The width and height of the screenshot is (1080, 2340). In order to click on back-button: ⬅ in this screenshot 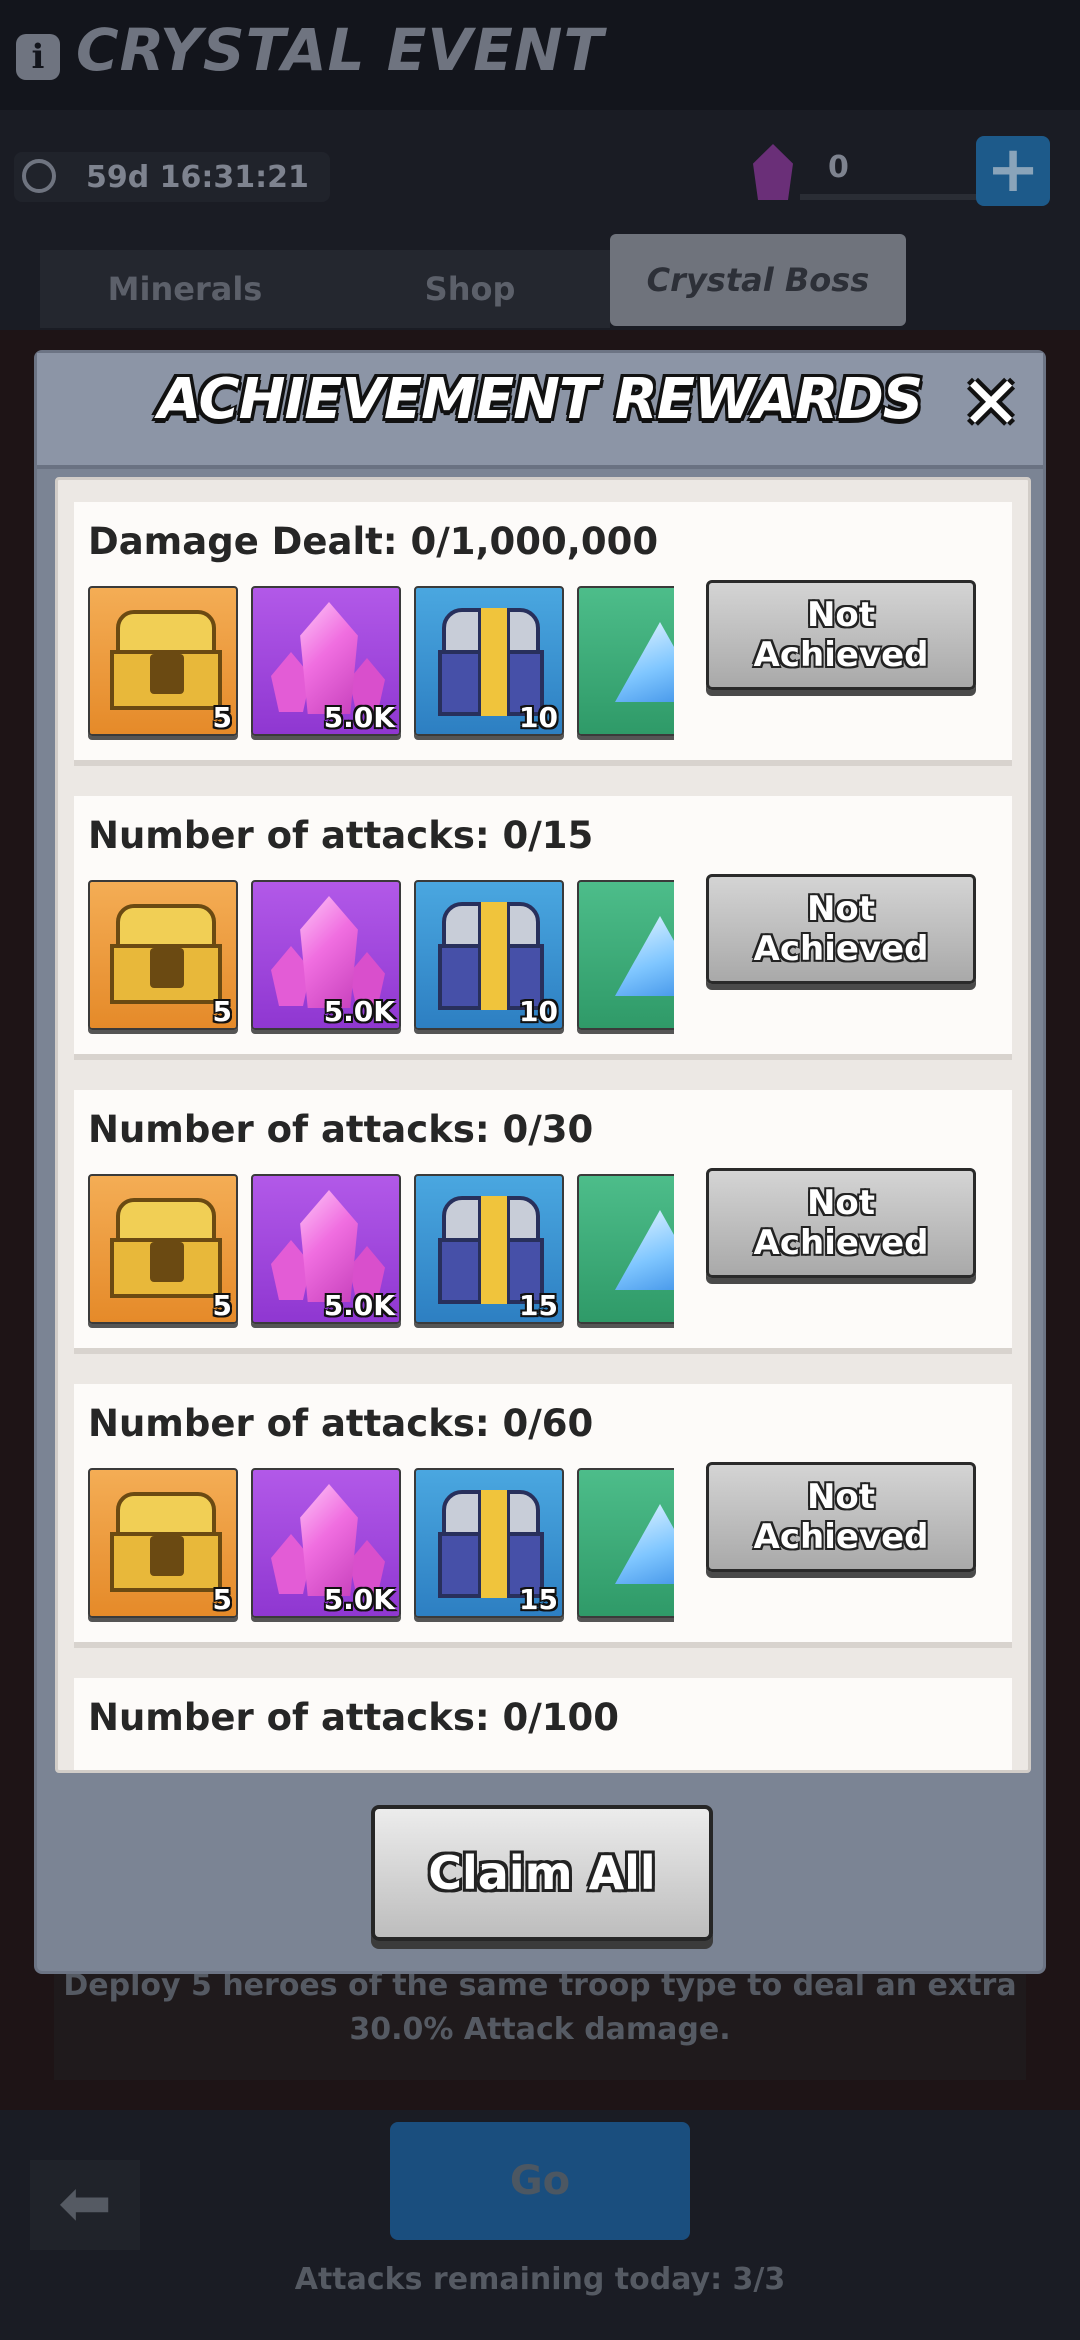, I will do `click(85, 2205)`.